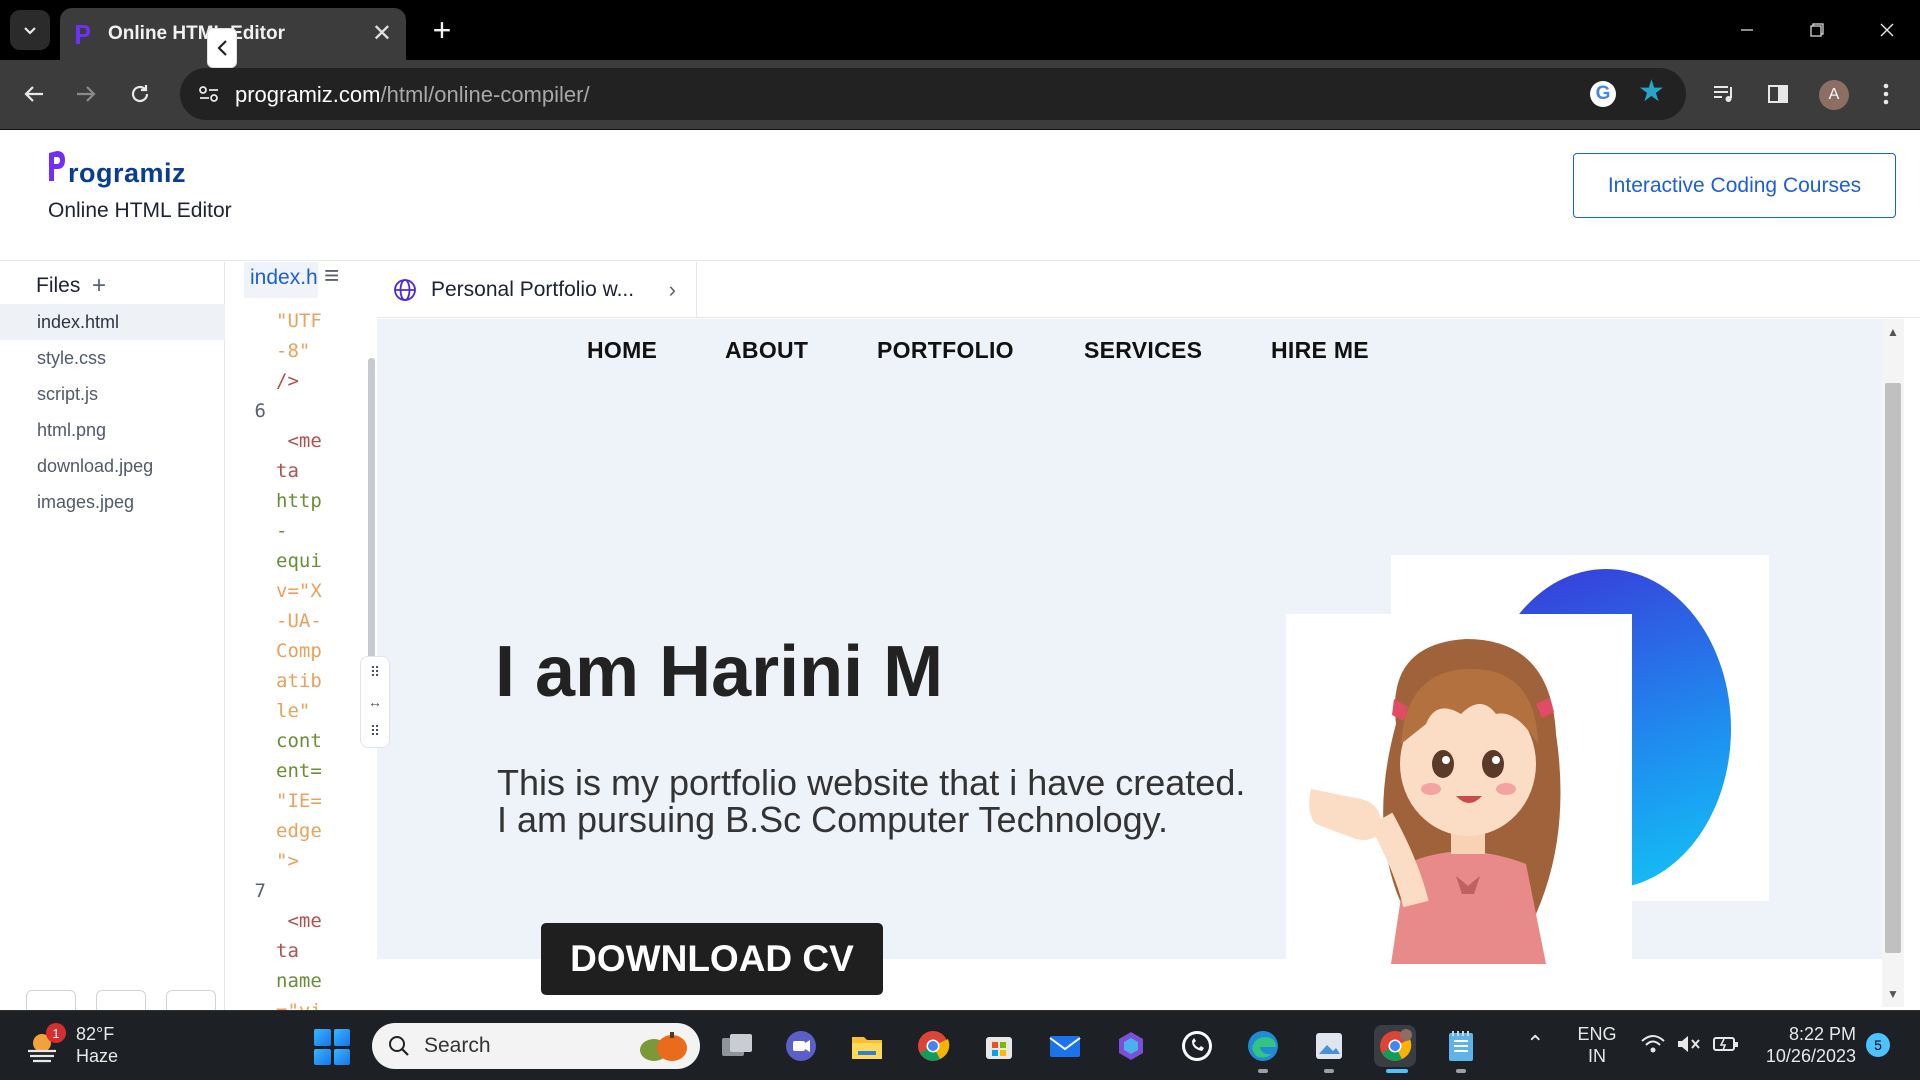 The height and width of the screenshot is (1080, 1920). Describe the element at coordinates (112, 394) in the screenshot. I see `file-item-script-js: script.js` at that location.